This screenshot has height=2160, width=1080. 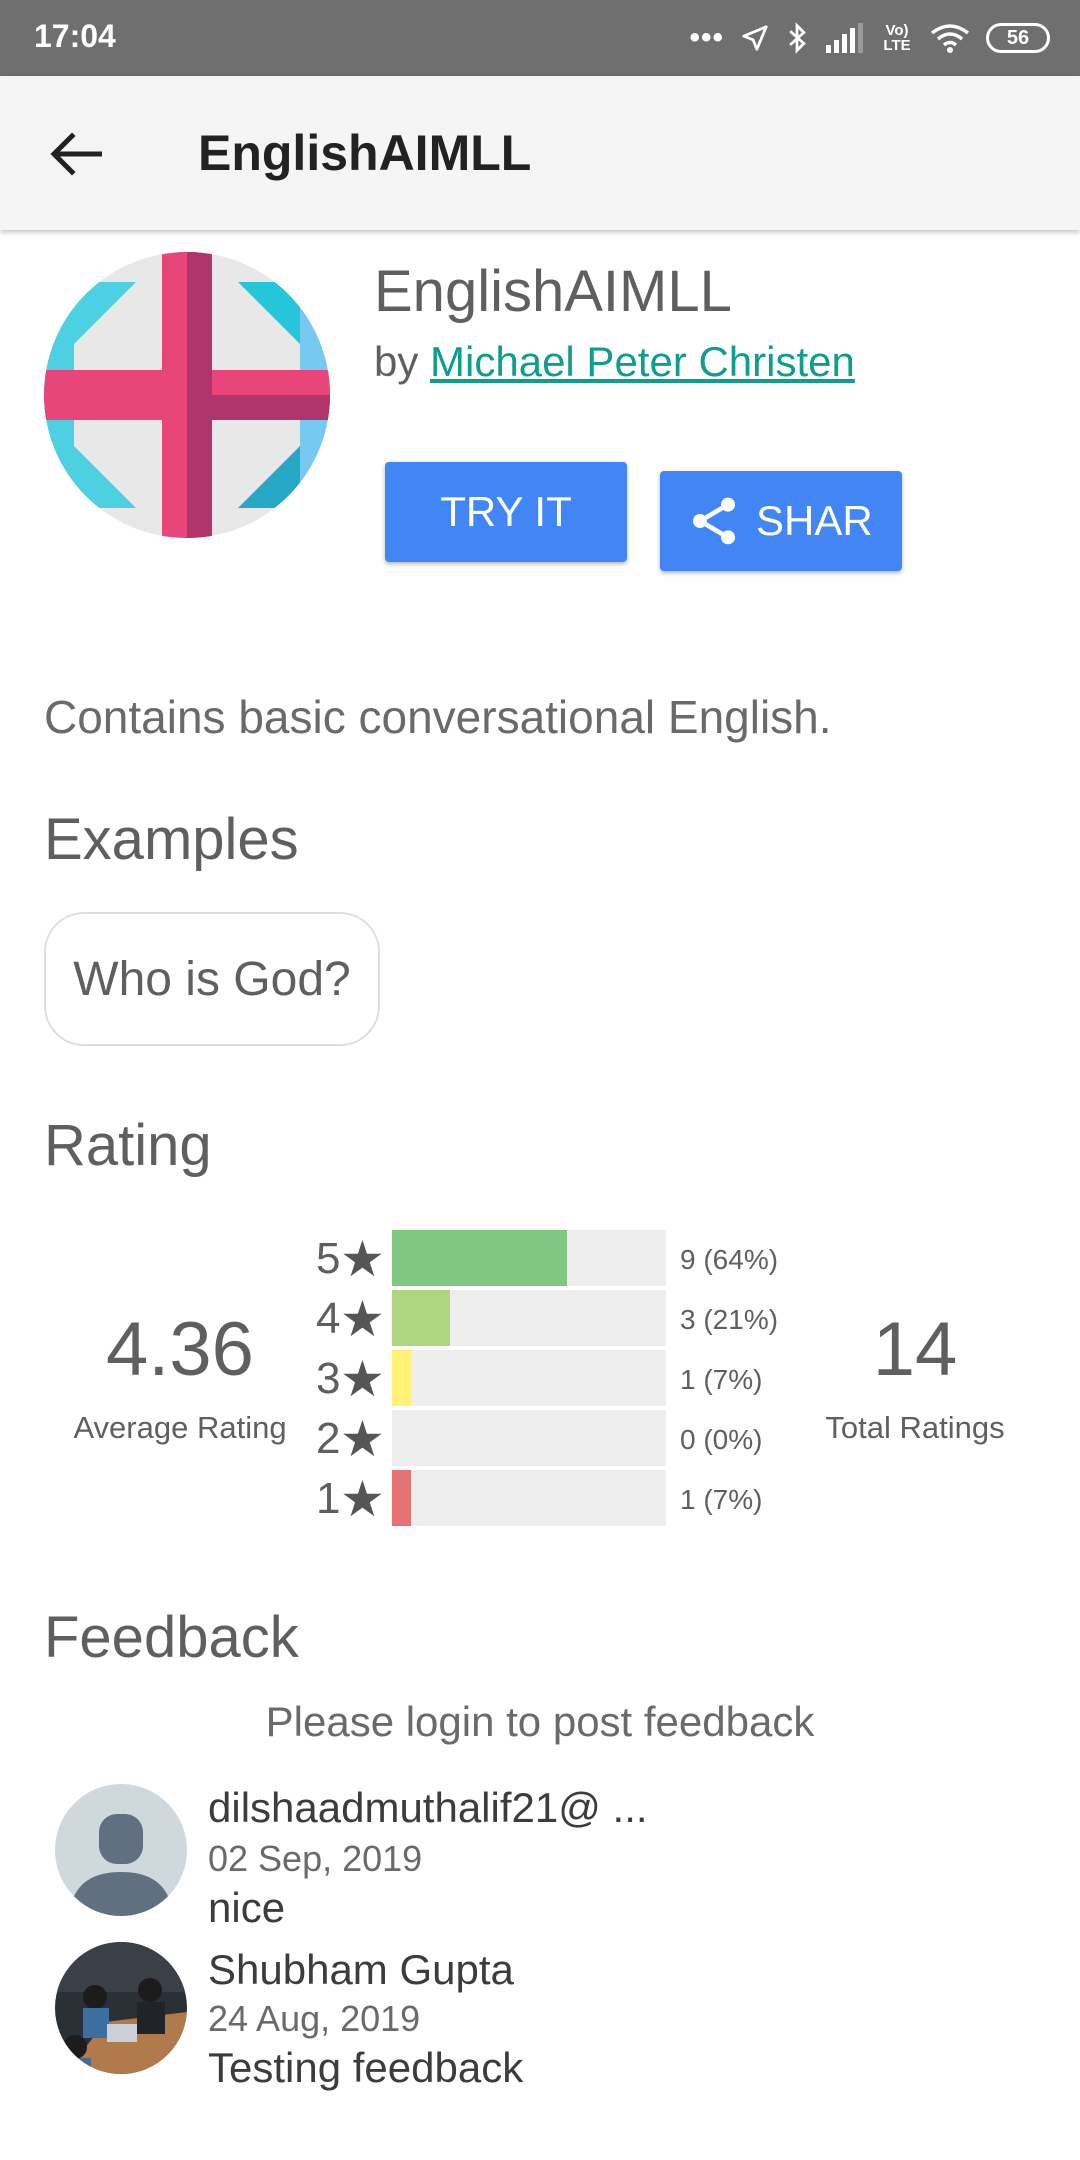 I want to click on star-number: 3, so click(x=328, y=1378).